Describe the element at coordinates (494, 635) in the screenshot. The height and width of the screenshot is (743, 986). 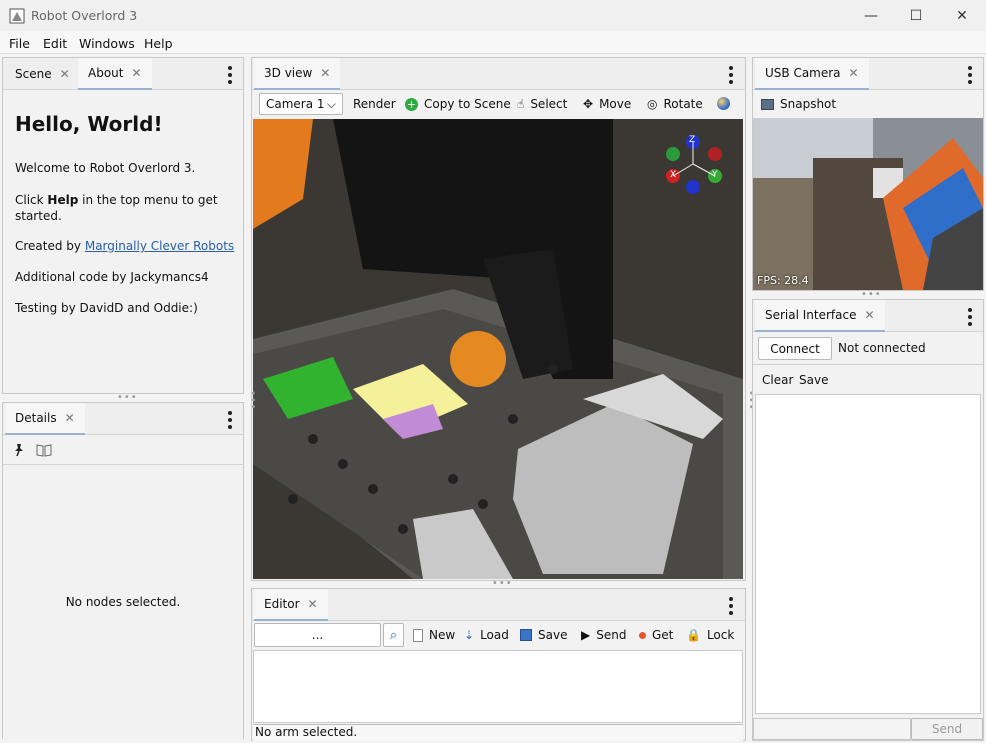
I see `load-label: Load` at that location.